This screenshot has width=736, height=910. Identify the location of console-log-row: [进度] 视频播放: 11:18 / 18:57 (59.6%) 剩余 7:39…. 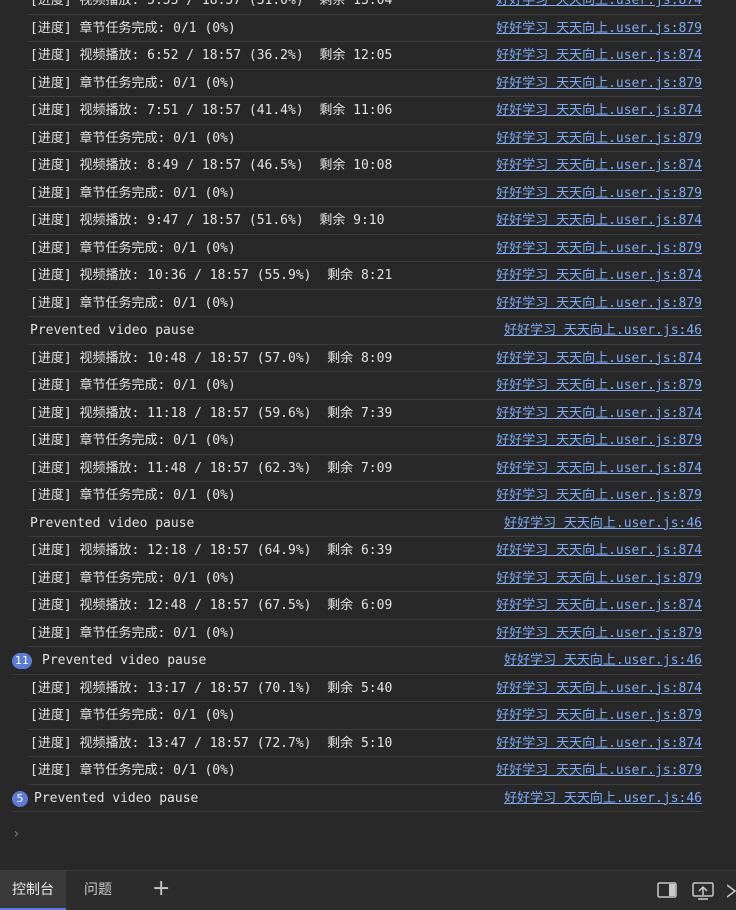
(365, 413).